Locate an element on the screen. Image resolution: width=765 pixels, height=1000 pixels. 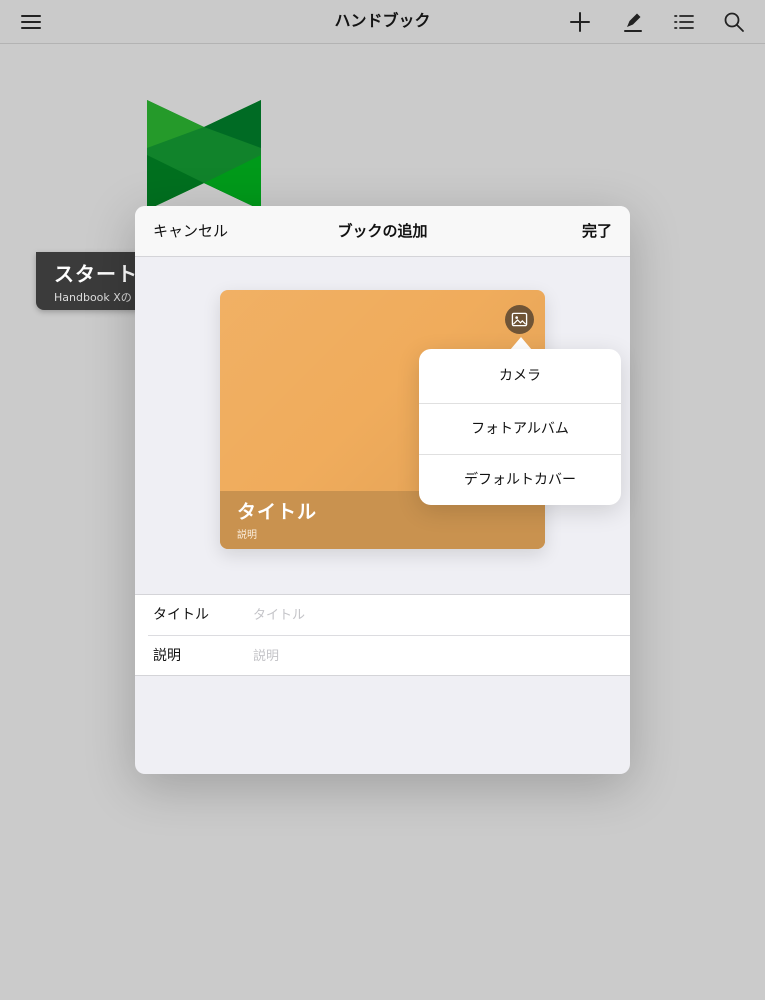
cover-image-button is located at coordinates (519, 319).